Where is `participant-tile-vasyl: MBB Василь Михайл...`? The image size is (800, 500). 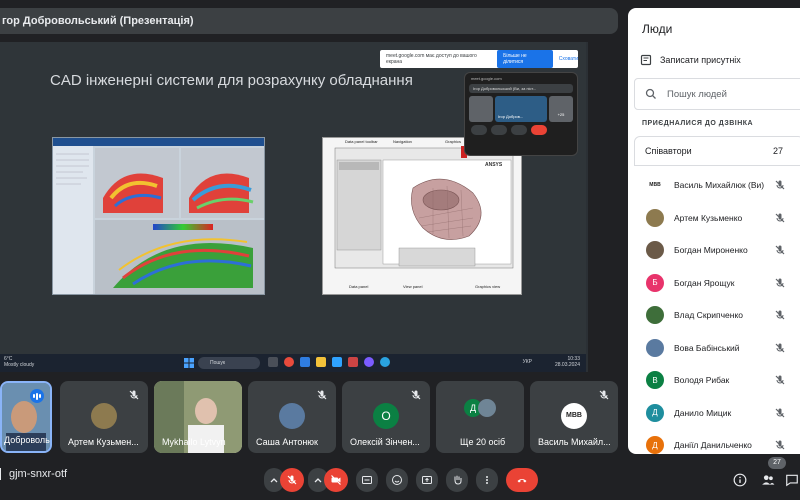
participant-tile-vasyl: MBB Василь Михайл... is located at coordinates (574, 417).